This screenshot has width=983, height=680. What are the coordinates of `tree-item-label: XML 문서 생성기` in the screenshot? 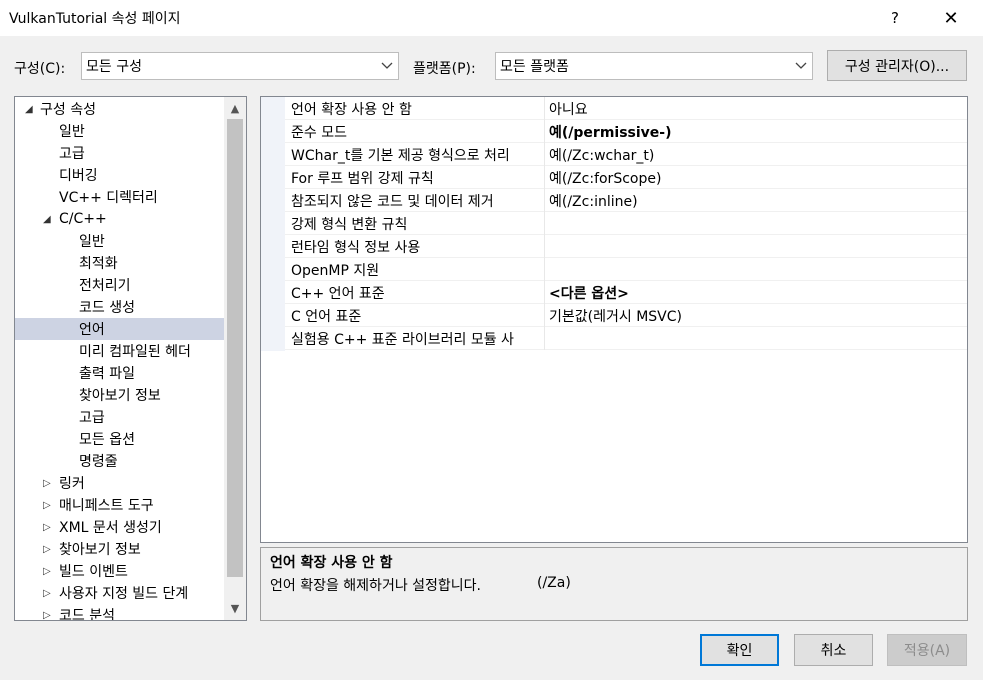 It's located at (110, 528).